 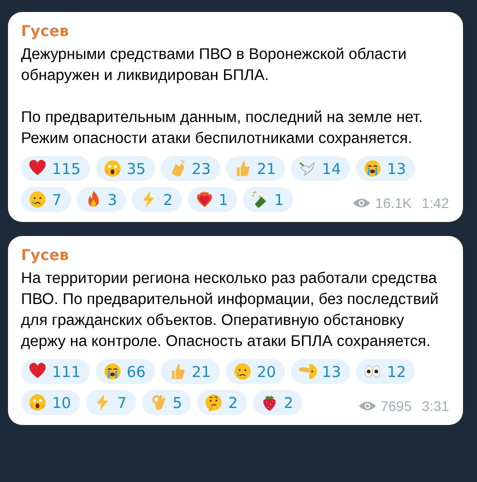 I want to click on reaction-button: 12, so click(x=386, y=371).